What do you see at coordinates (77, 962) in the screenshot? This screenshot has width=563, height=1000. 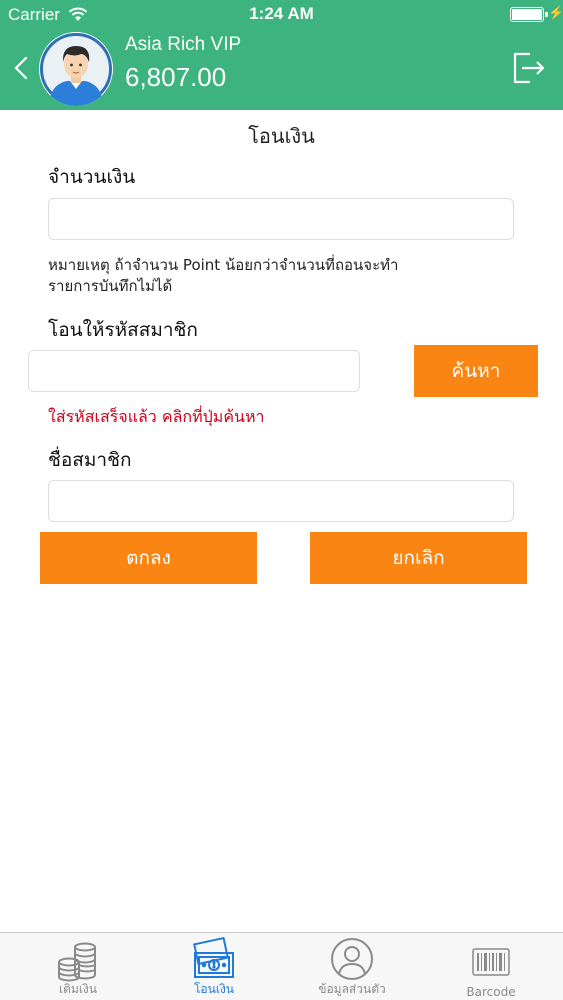 I see `coins-icon` at bounding box center [77, 962].